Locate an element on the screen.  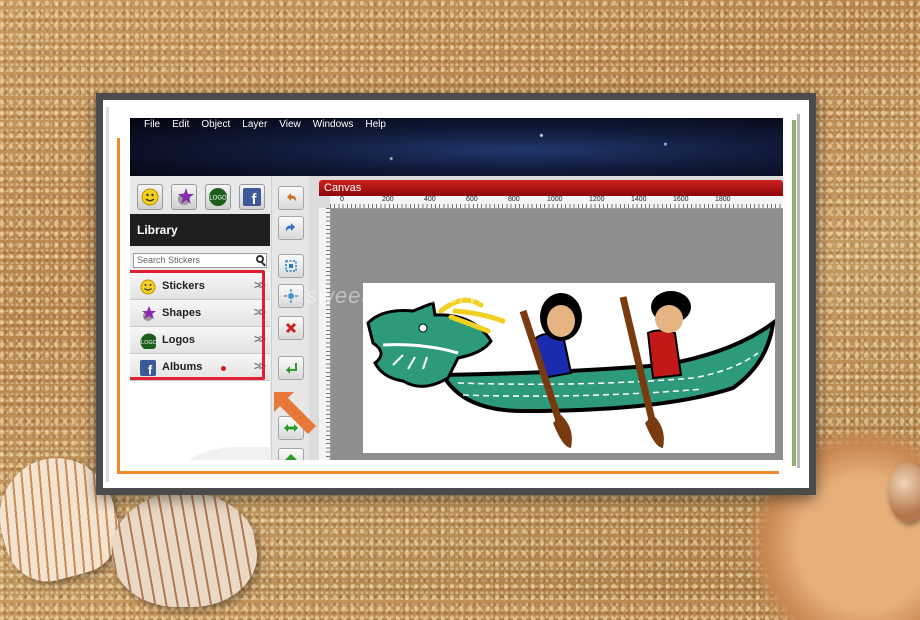
close-icon is located at coordinates (291, 328).